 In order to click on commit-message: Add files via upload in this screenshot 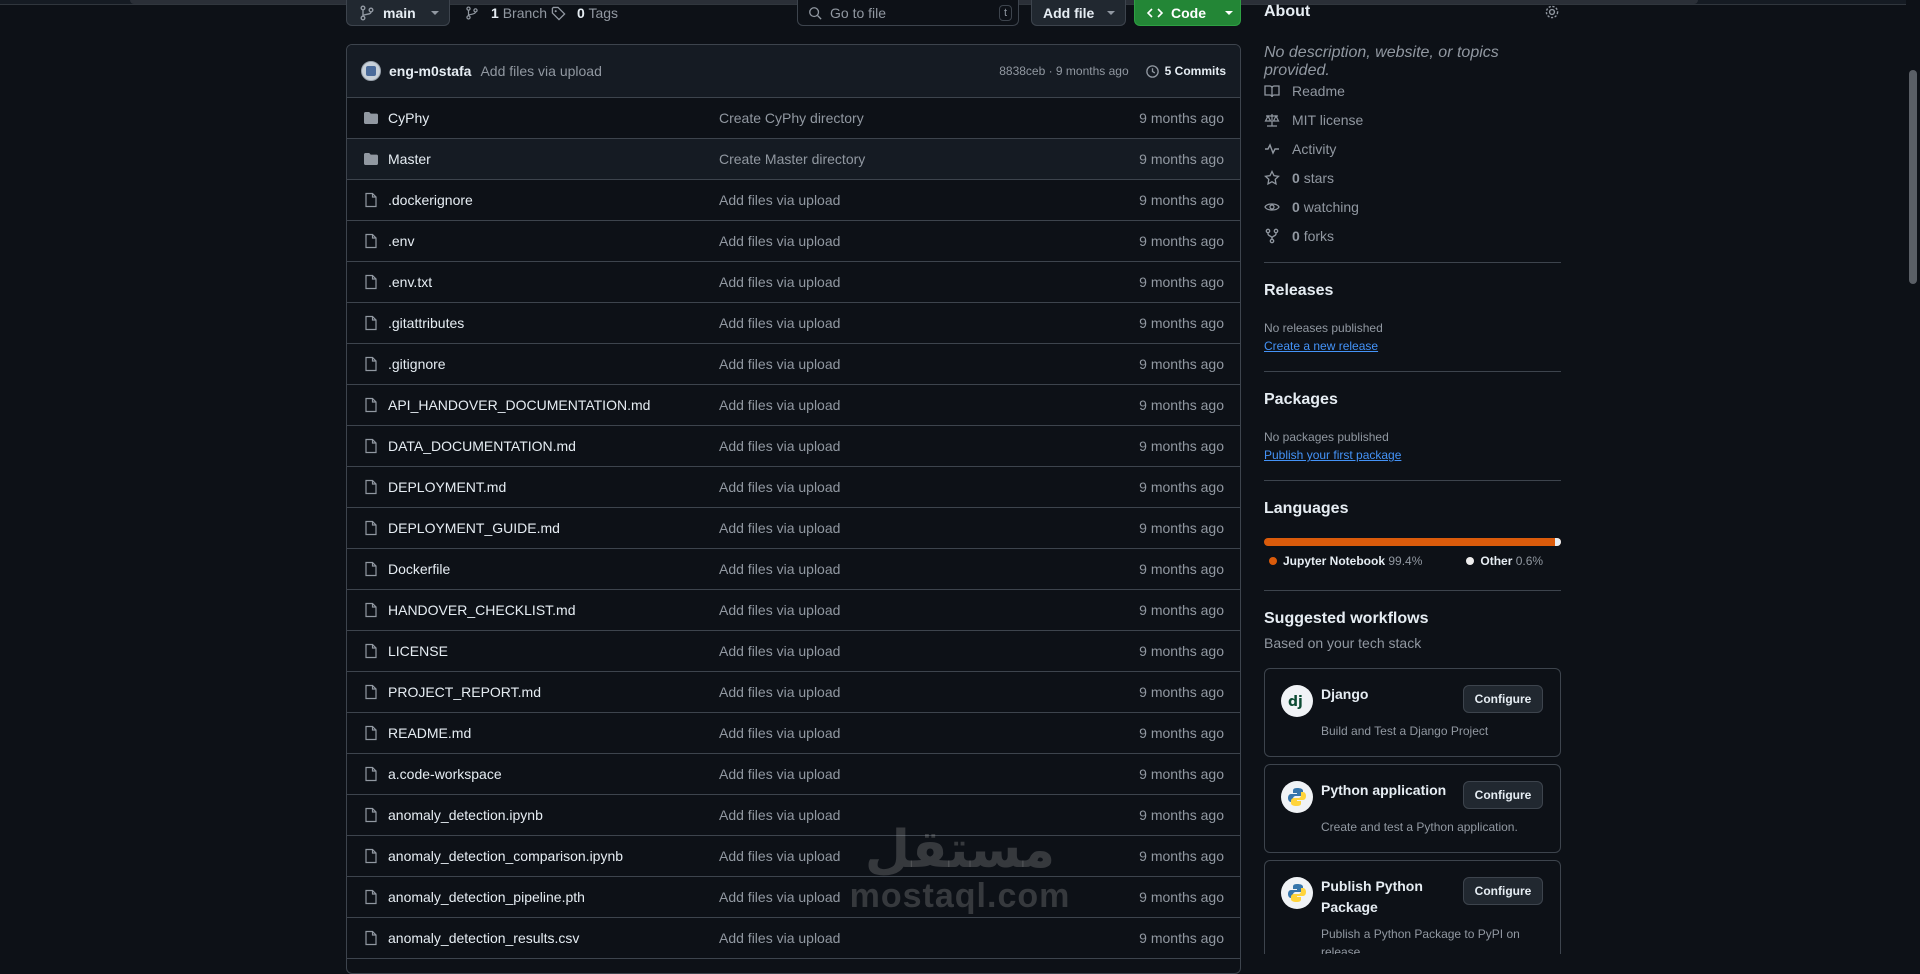, I will do `click(540, 71)`.